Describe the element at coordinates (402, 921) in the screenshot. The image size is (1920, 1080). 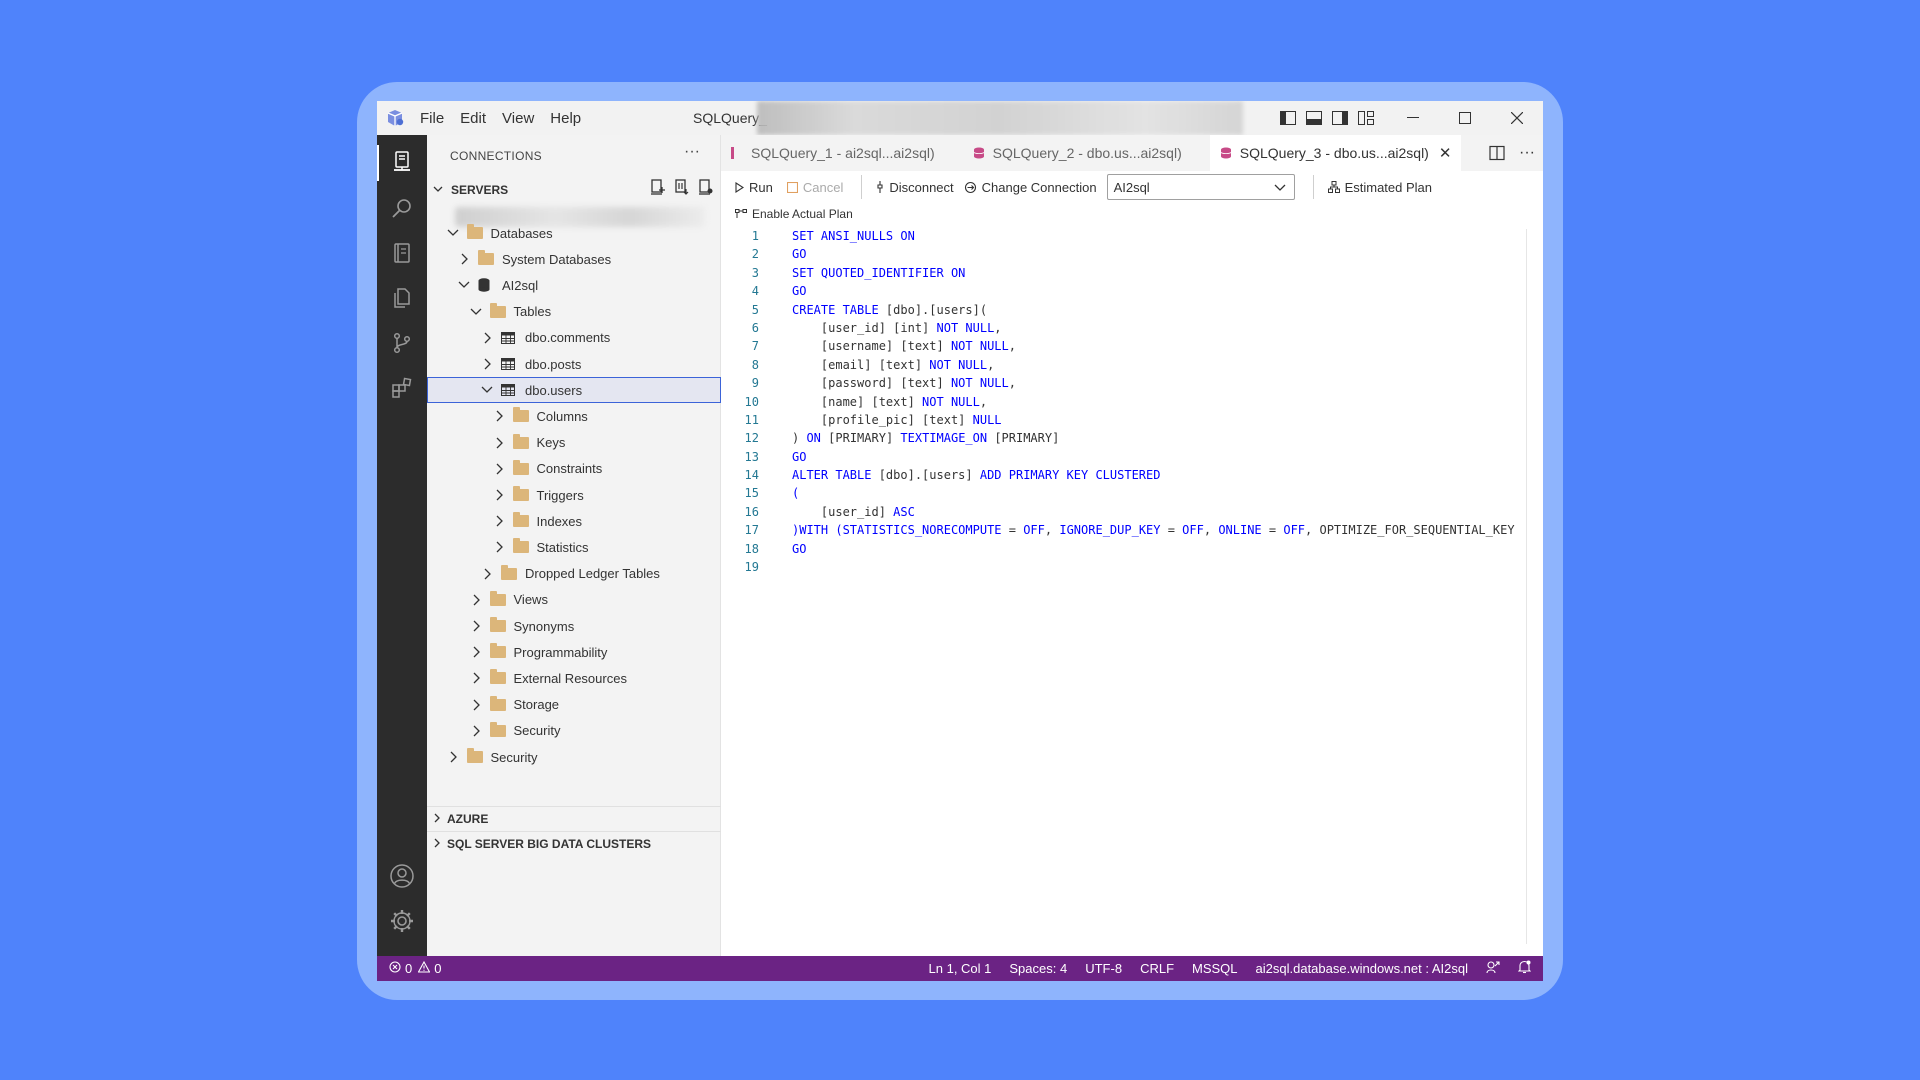
I see `settings-gear-icon` at that location.